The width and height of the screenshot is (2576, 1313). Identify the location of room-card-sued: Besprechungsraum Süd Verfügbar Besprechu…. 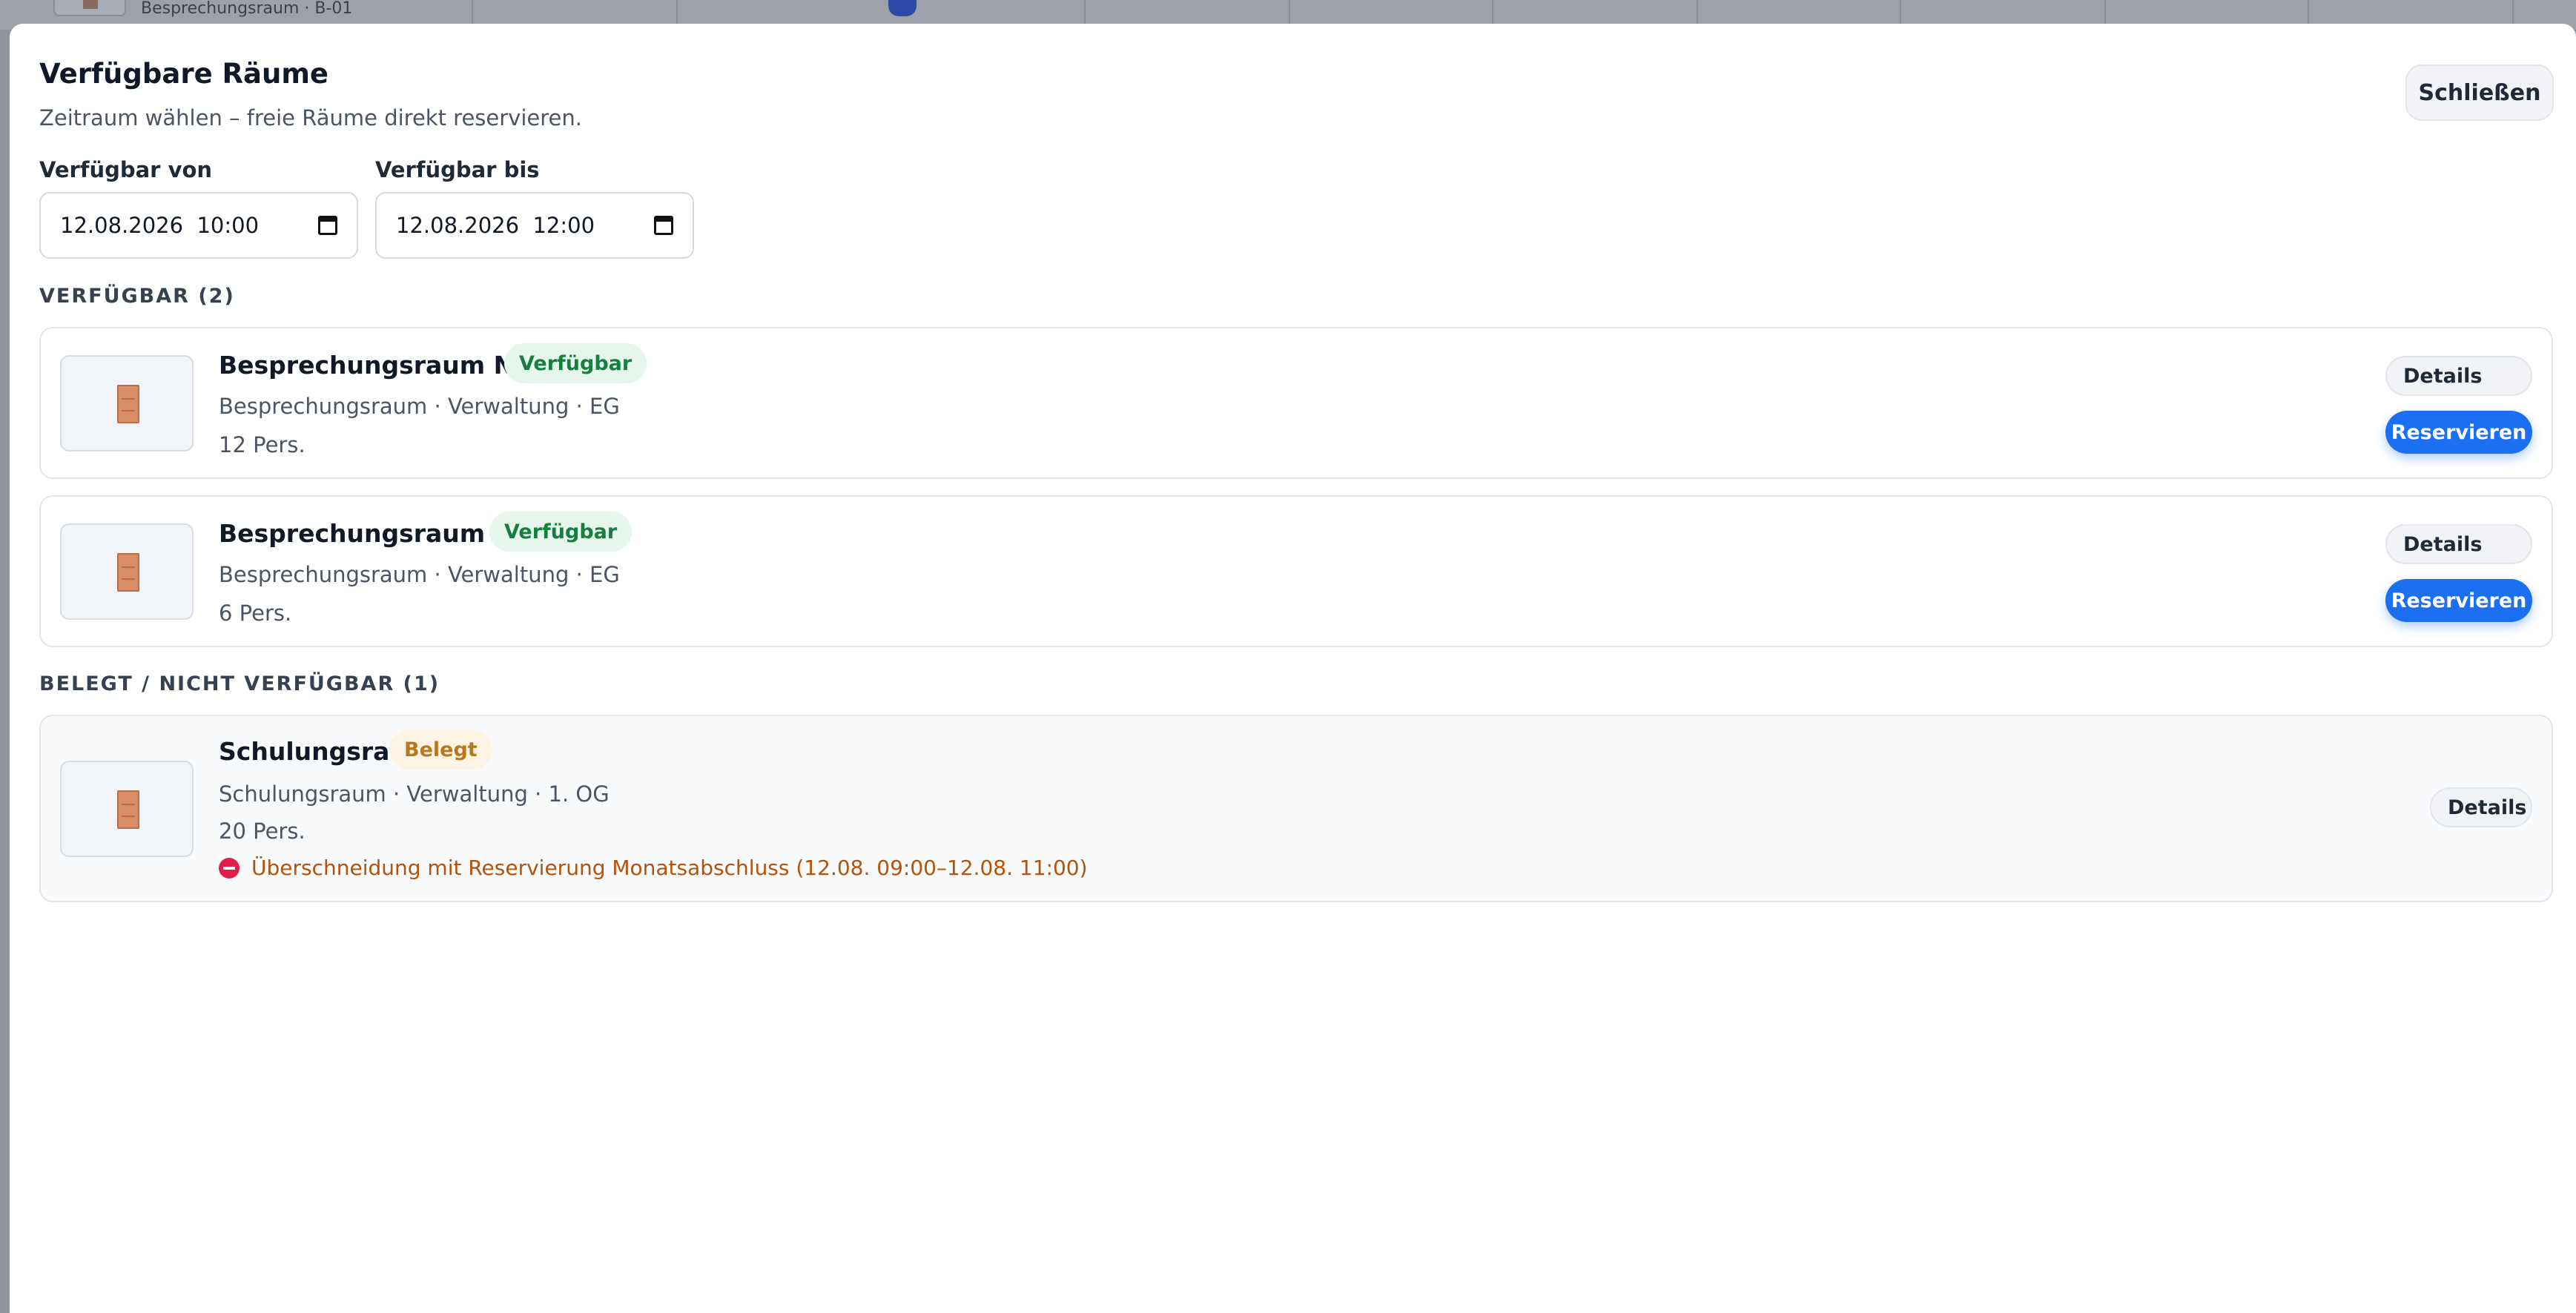
(1296, 571).